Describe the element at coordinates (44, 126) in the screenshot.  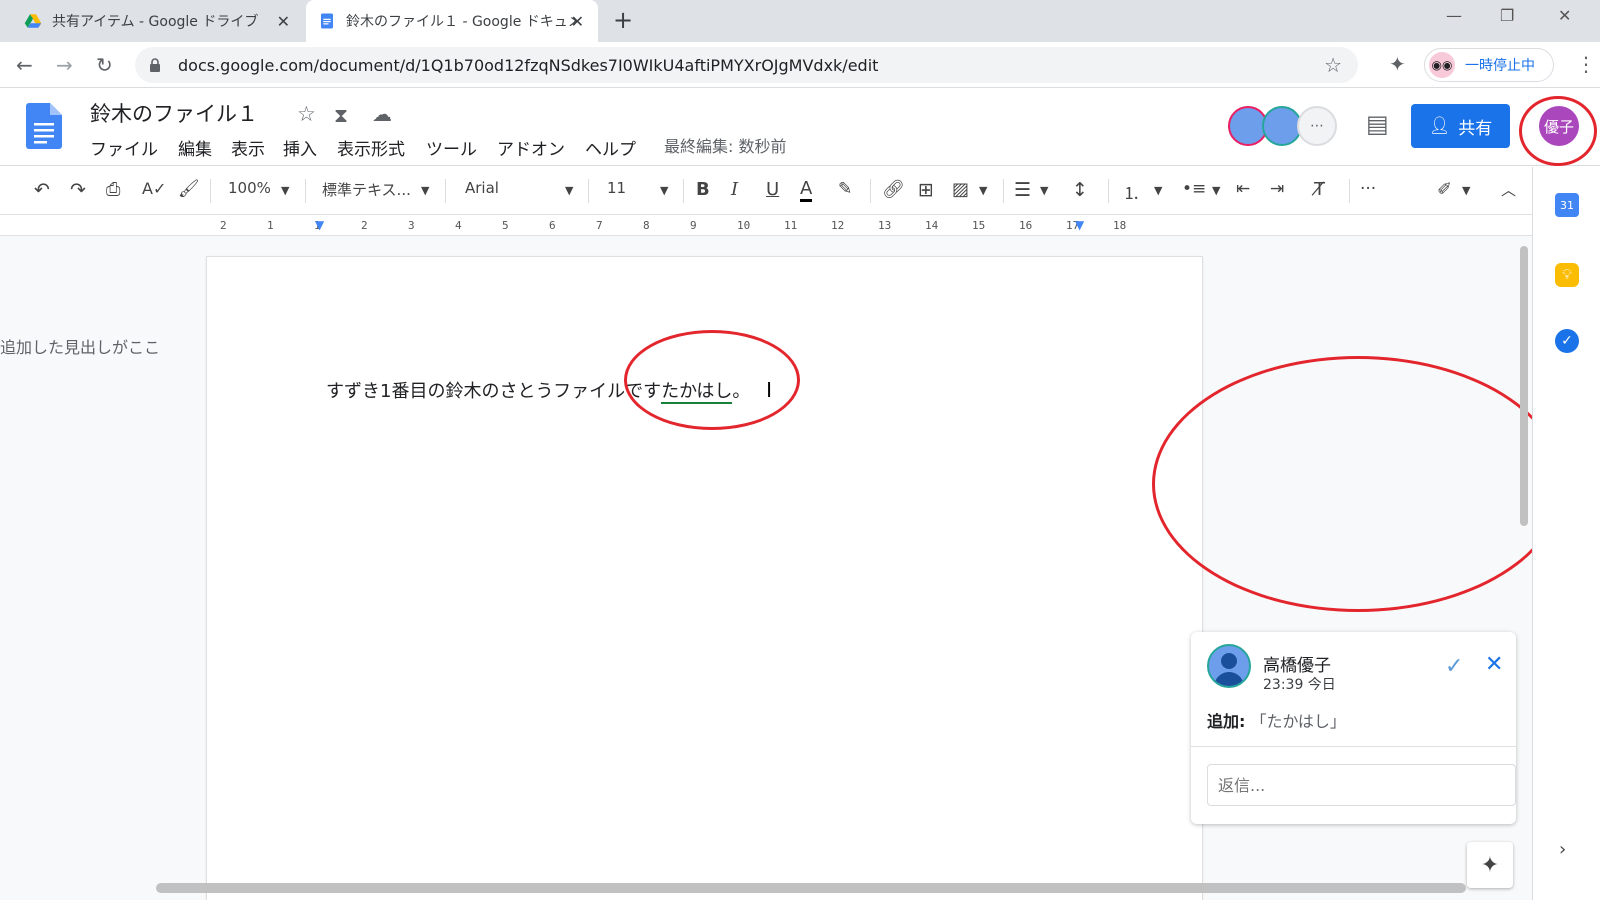
I see `docs-logo-icon` at that location.